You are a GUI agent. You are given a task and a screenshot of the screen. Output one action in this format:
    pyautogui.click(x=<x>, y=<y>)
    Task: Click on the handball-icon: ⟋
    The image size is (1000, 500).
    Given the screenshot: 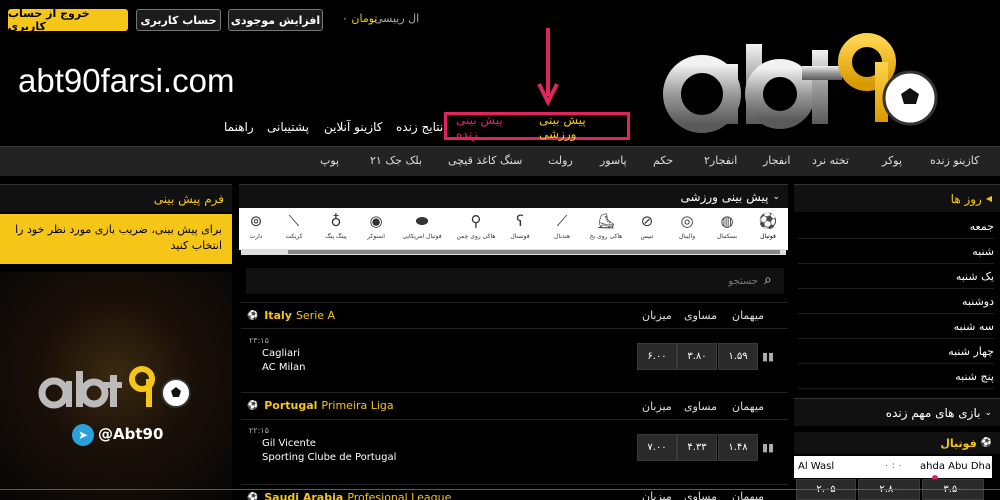 What is the action you would take?
    pyautogui.click(x=562, y=221)
    